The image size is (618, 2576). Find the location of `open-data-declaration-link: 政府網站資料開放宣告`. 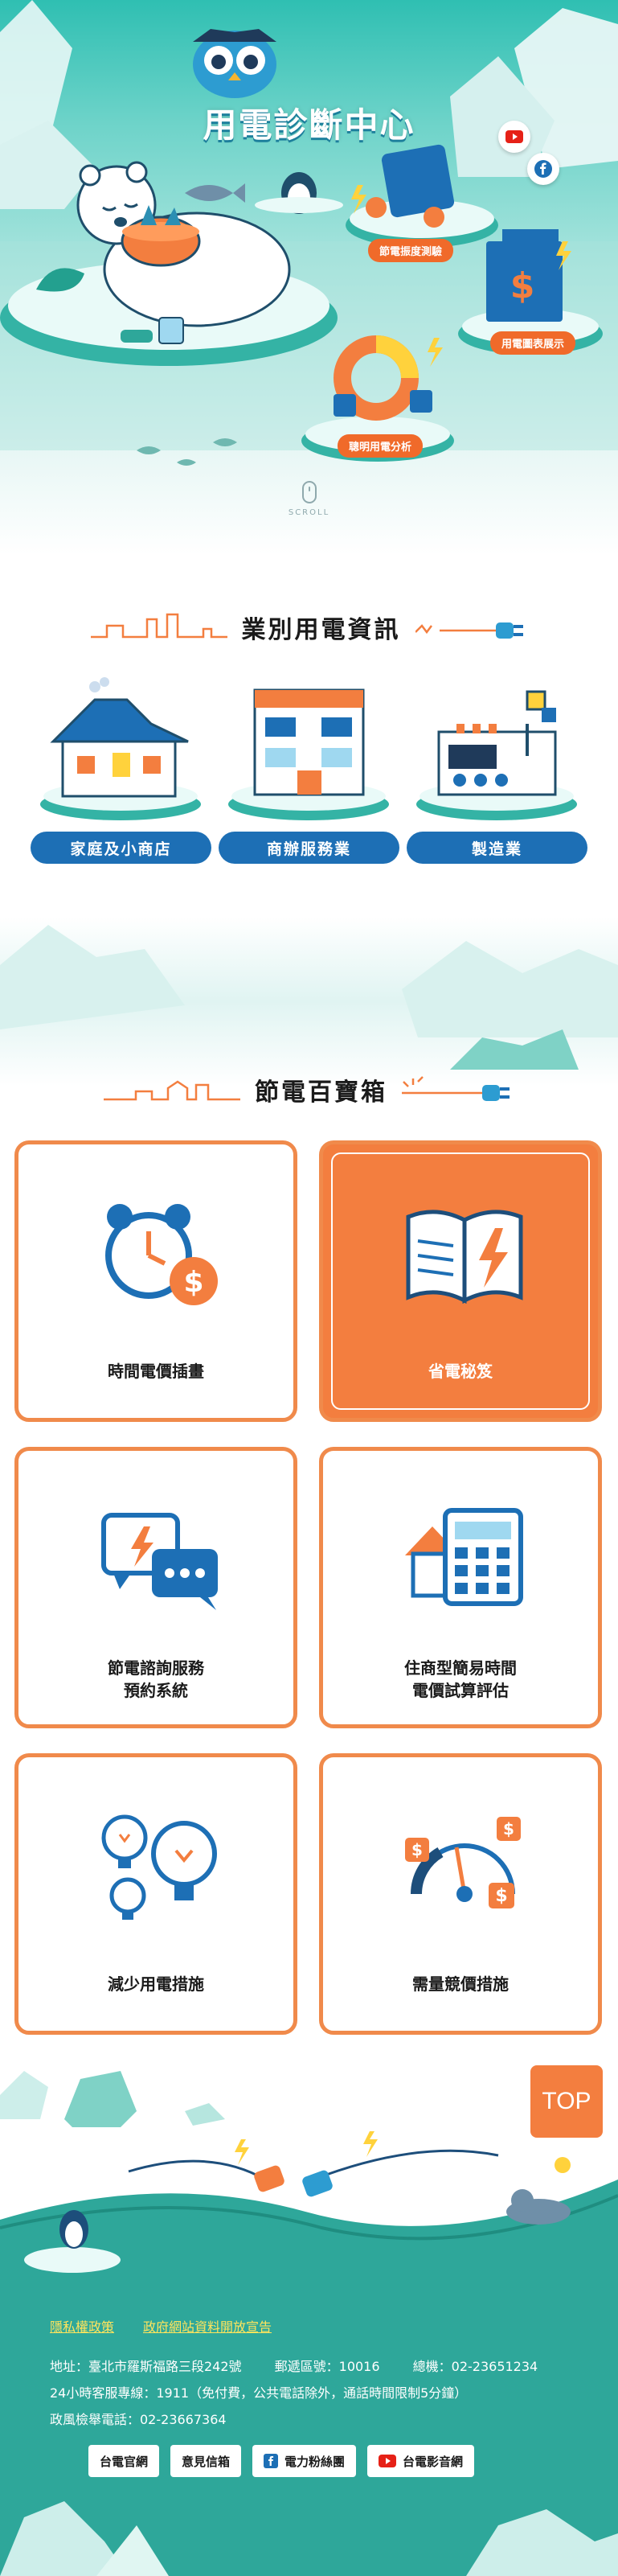

open-data-declaration-link: 政府網站資料開放宣告 is located at coordinates (207, 2326).